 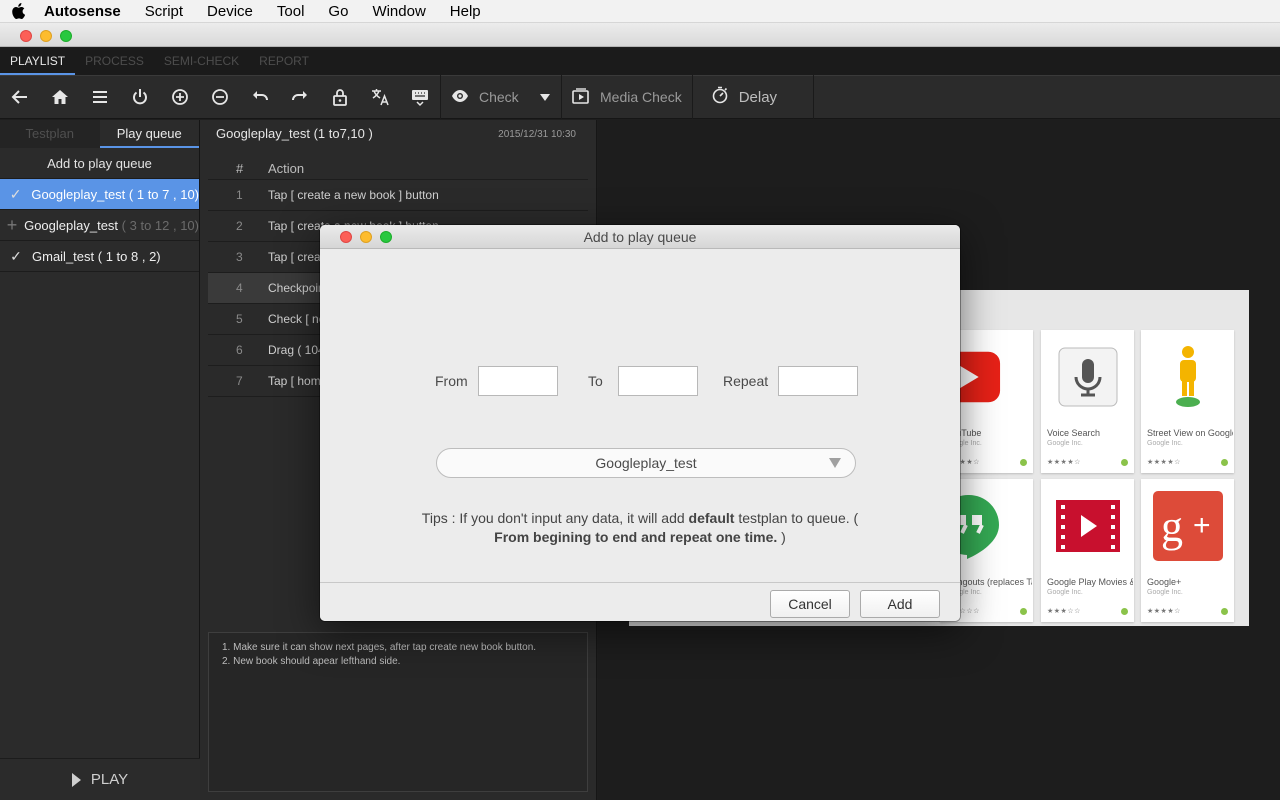 I want to click on zoom-dialog-button, so click(x=386, y=237).